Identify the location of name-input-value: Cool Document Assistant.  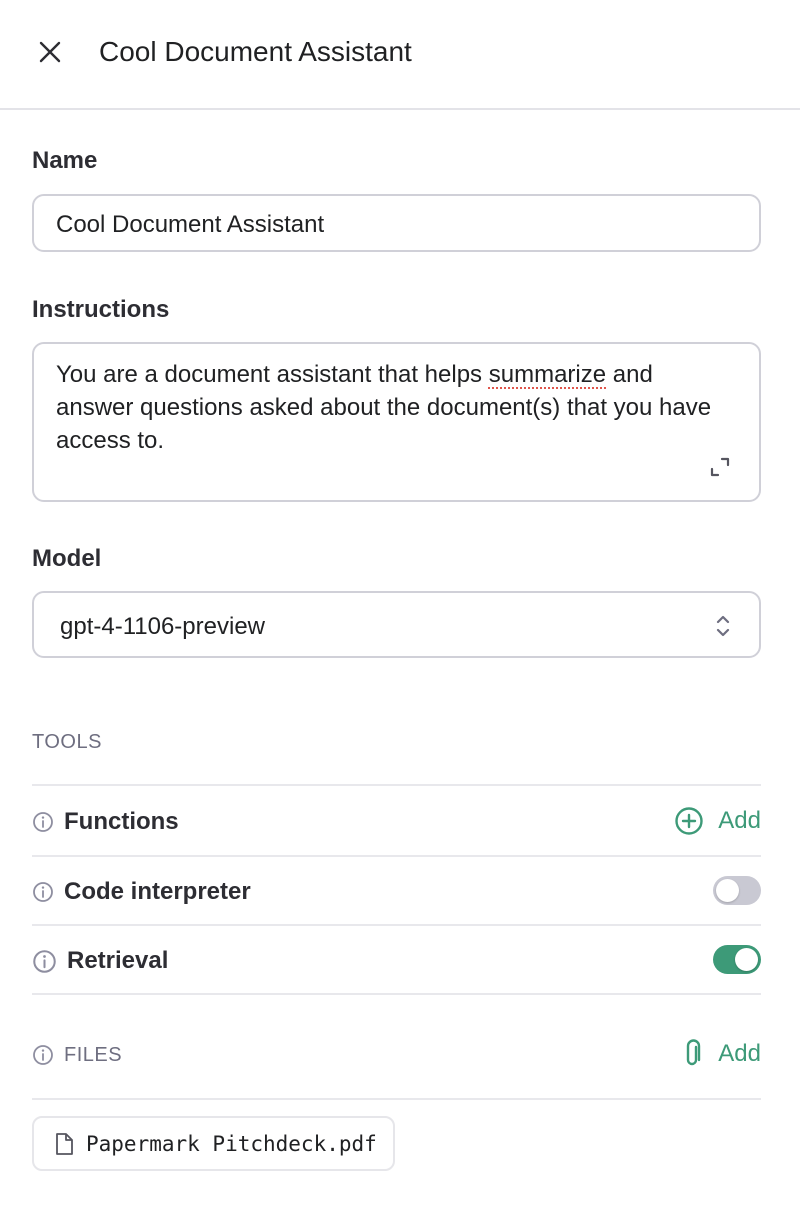
(190, 224).